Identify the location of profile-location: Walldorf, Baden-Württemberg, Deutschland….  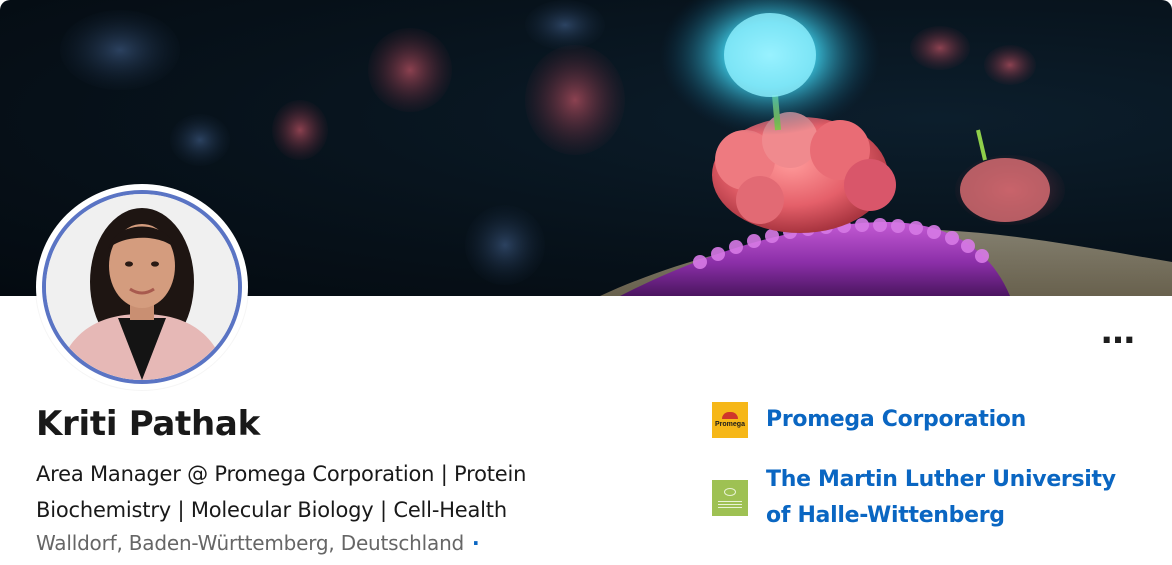
(258, 543).